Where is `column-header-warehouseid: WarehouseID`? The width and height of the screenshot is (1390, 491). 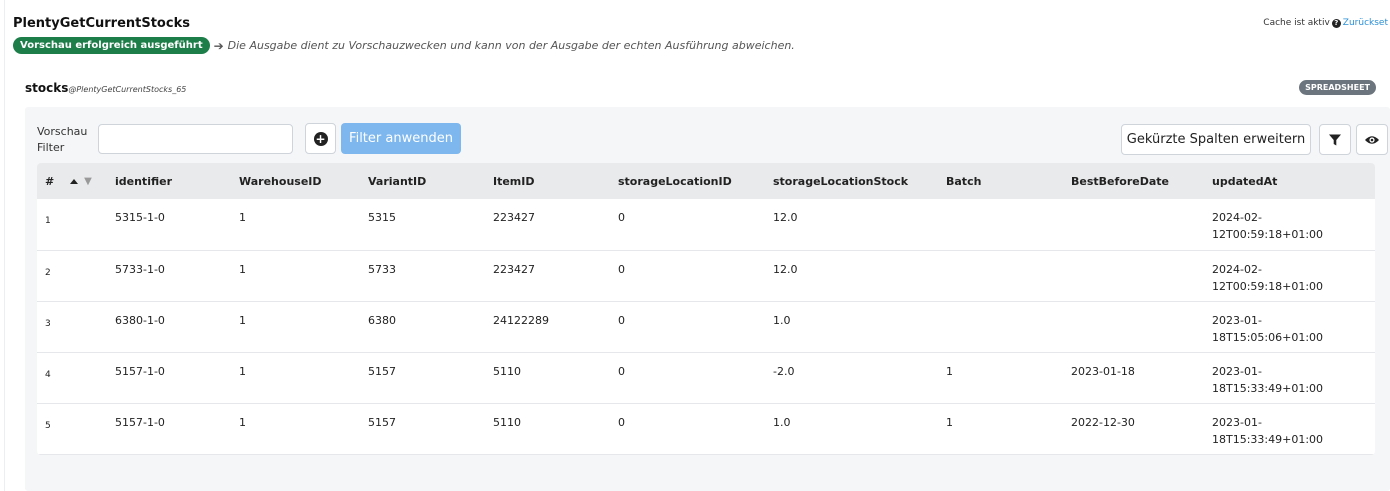 column-header-warehouseid: WarehouseID is located at coordinates (295, 181).